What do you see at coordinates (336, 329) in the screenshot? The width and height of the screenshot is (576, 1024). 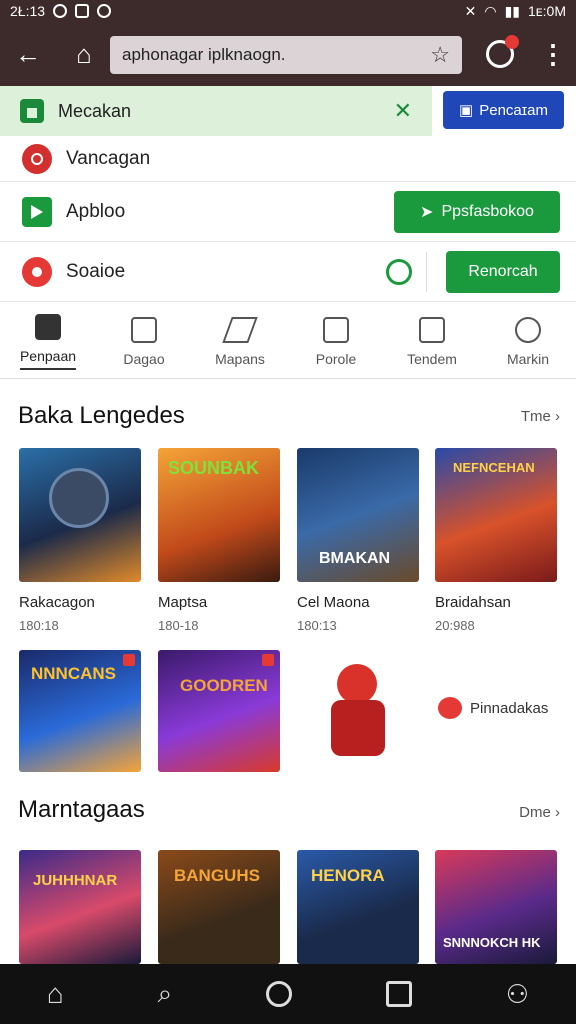 I see `list-icon` at bounding box center [336, 329].